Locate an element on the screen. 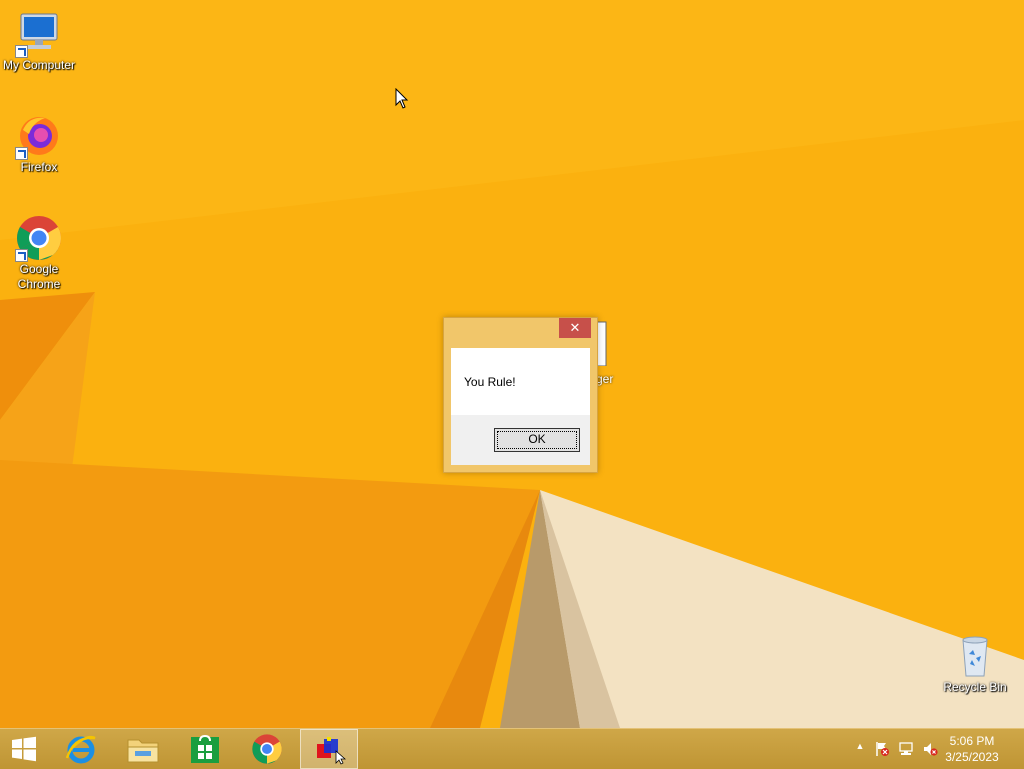 The height and width of the screenshot is (769, 1024). clock-time: 5:06 PM is located at coordinates (972, 741).